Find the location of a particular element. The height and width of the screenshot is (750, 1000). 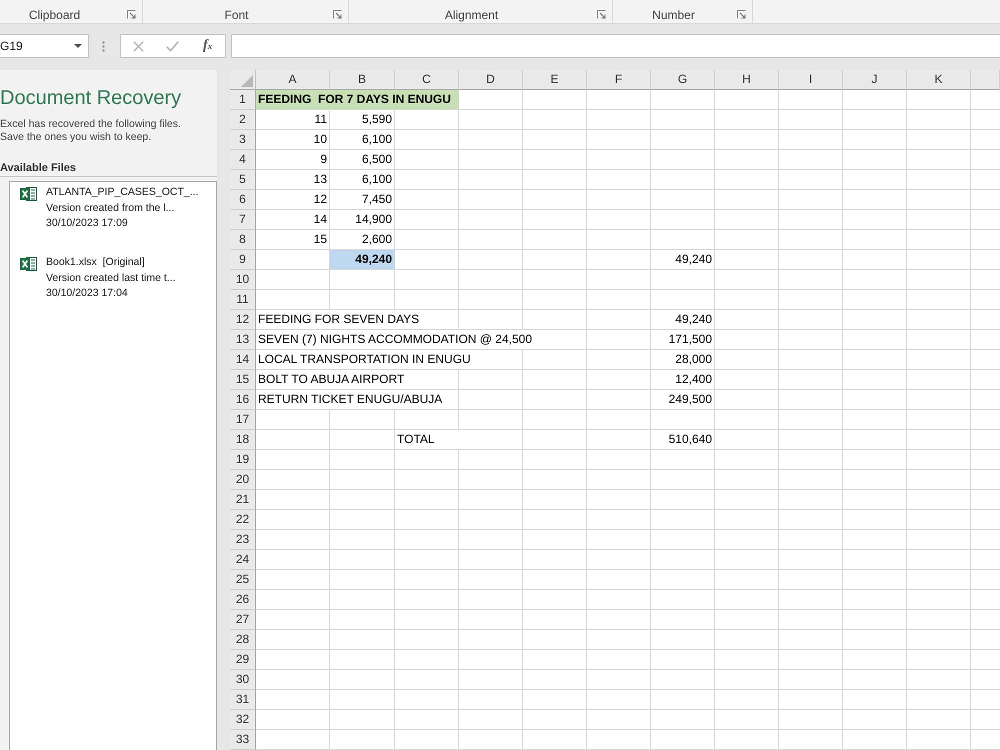

check-icon is located at coordinates (173, 46).